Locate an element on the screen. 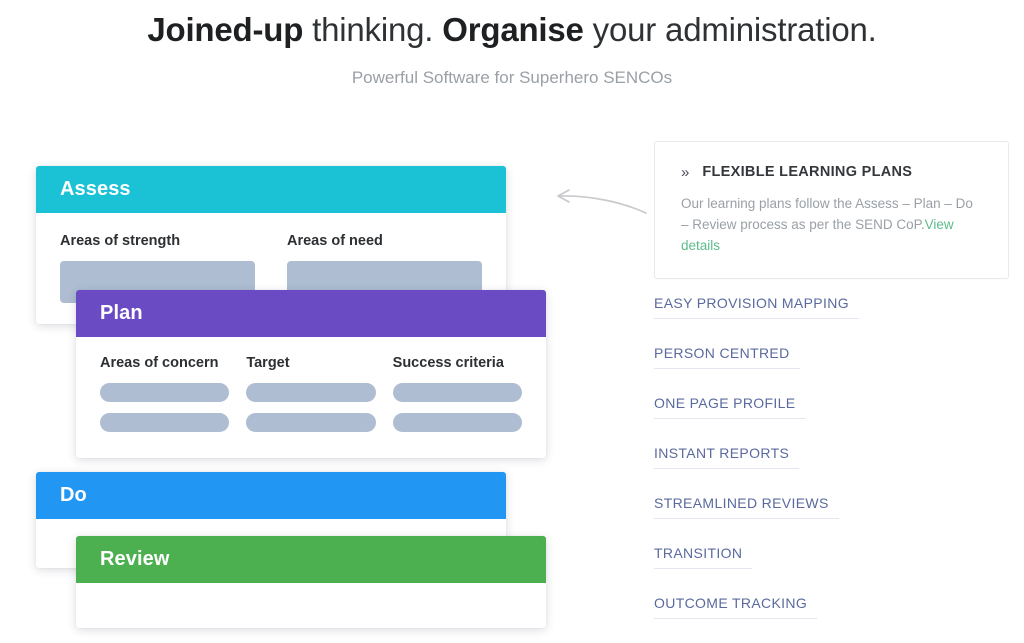  mock-card-body-plan: Areas of concern Target Success criteria is located at coordinates (311, 394).